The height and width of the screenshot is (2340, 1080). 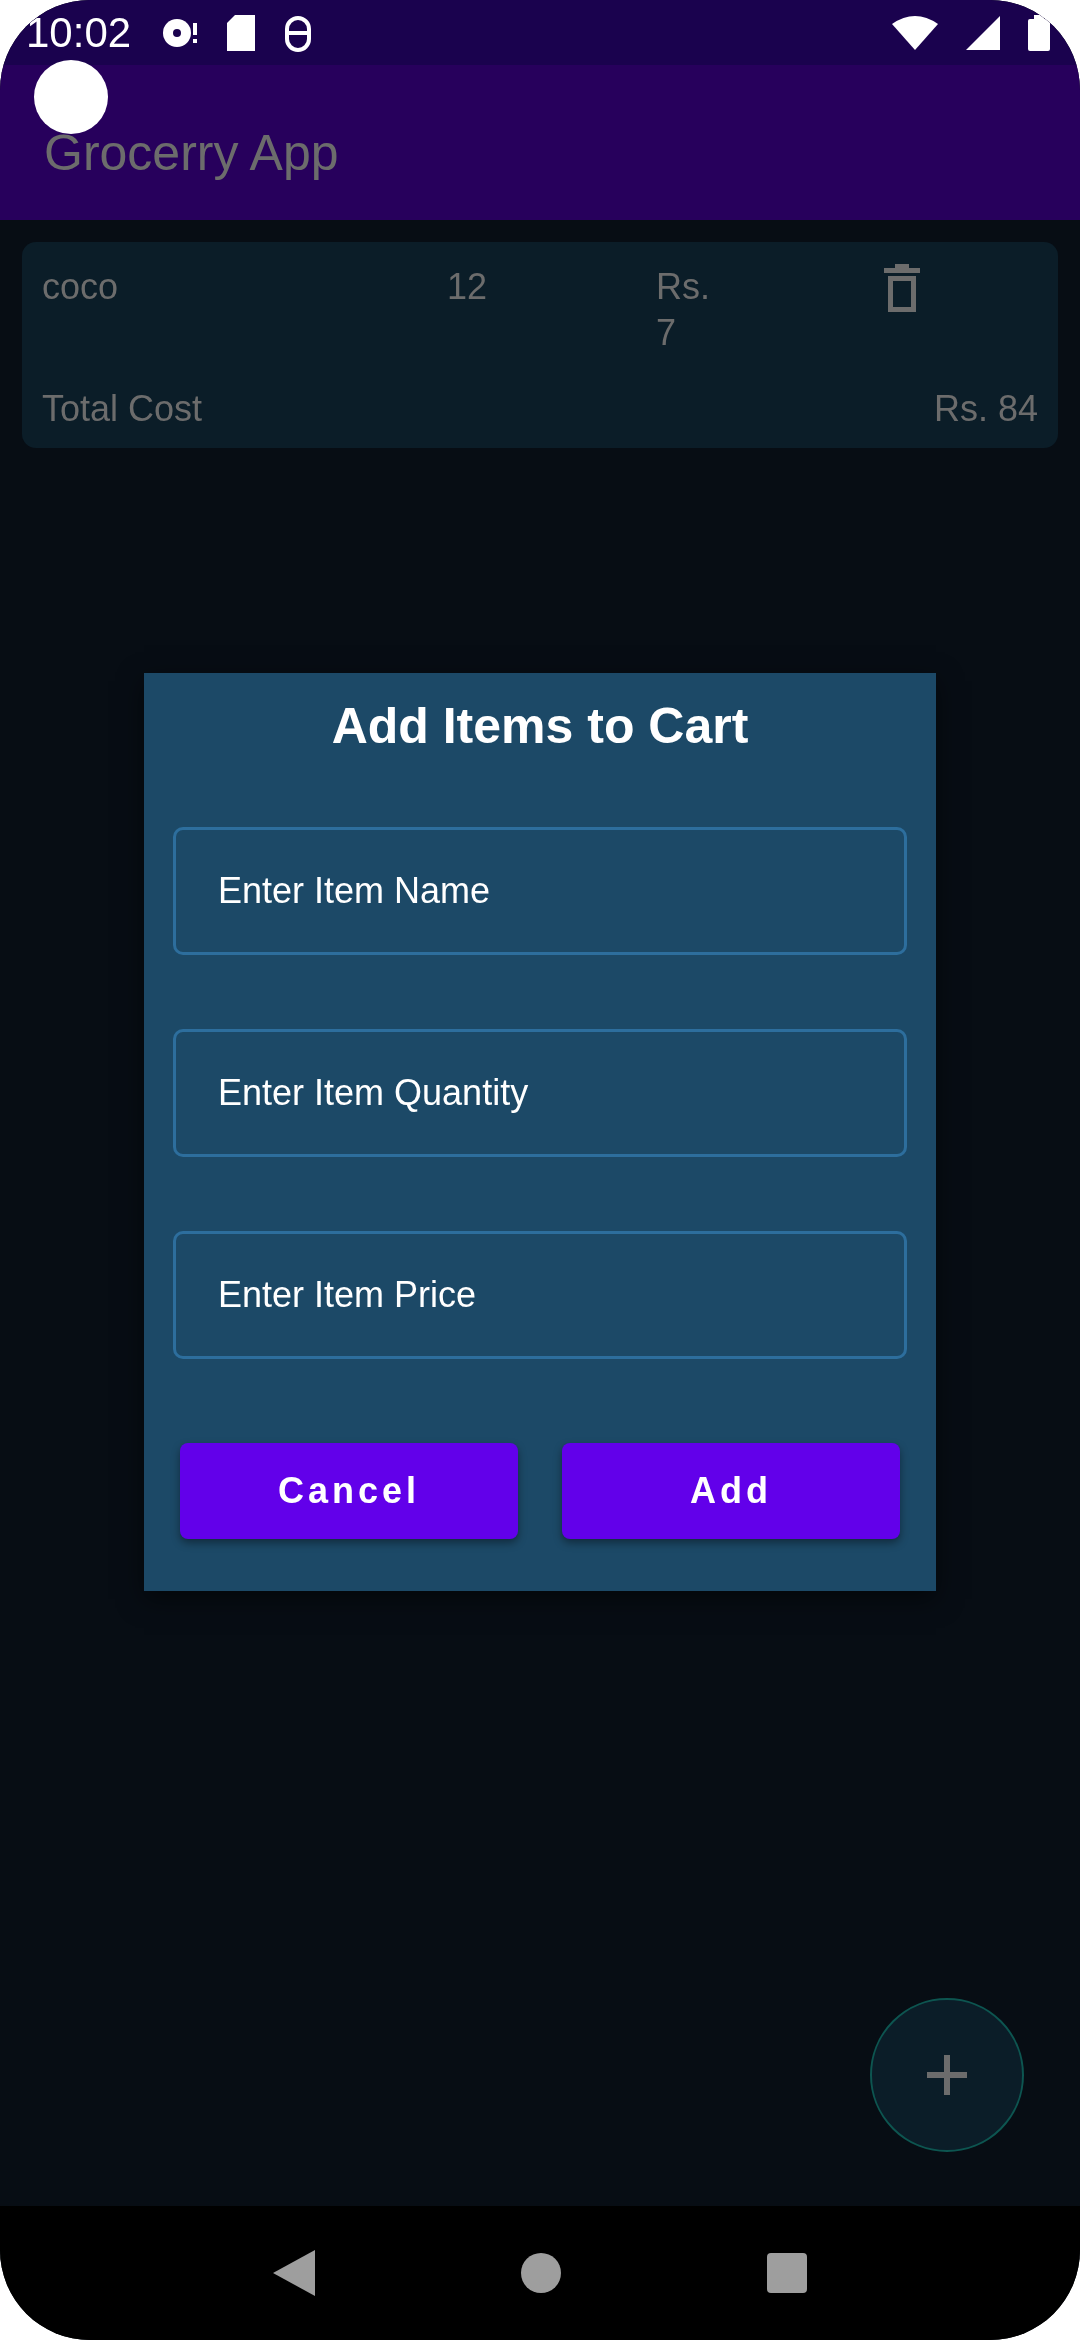 I want to click on total-label: Total Cost, so click(x=122, y=409).